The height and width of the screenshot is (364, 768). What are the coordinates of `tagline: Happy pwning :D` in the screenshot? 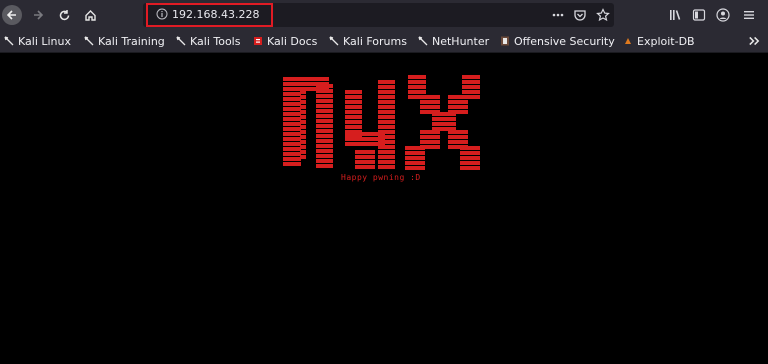 It's located at (381, 177).